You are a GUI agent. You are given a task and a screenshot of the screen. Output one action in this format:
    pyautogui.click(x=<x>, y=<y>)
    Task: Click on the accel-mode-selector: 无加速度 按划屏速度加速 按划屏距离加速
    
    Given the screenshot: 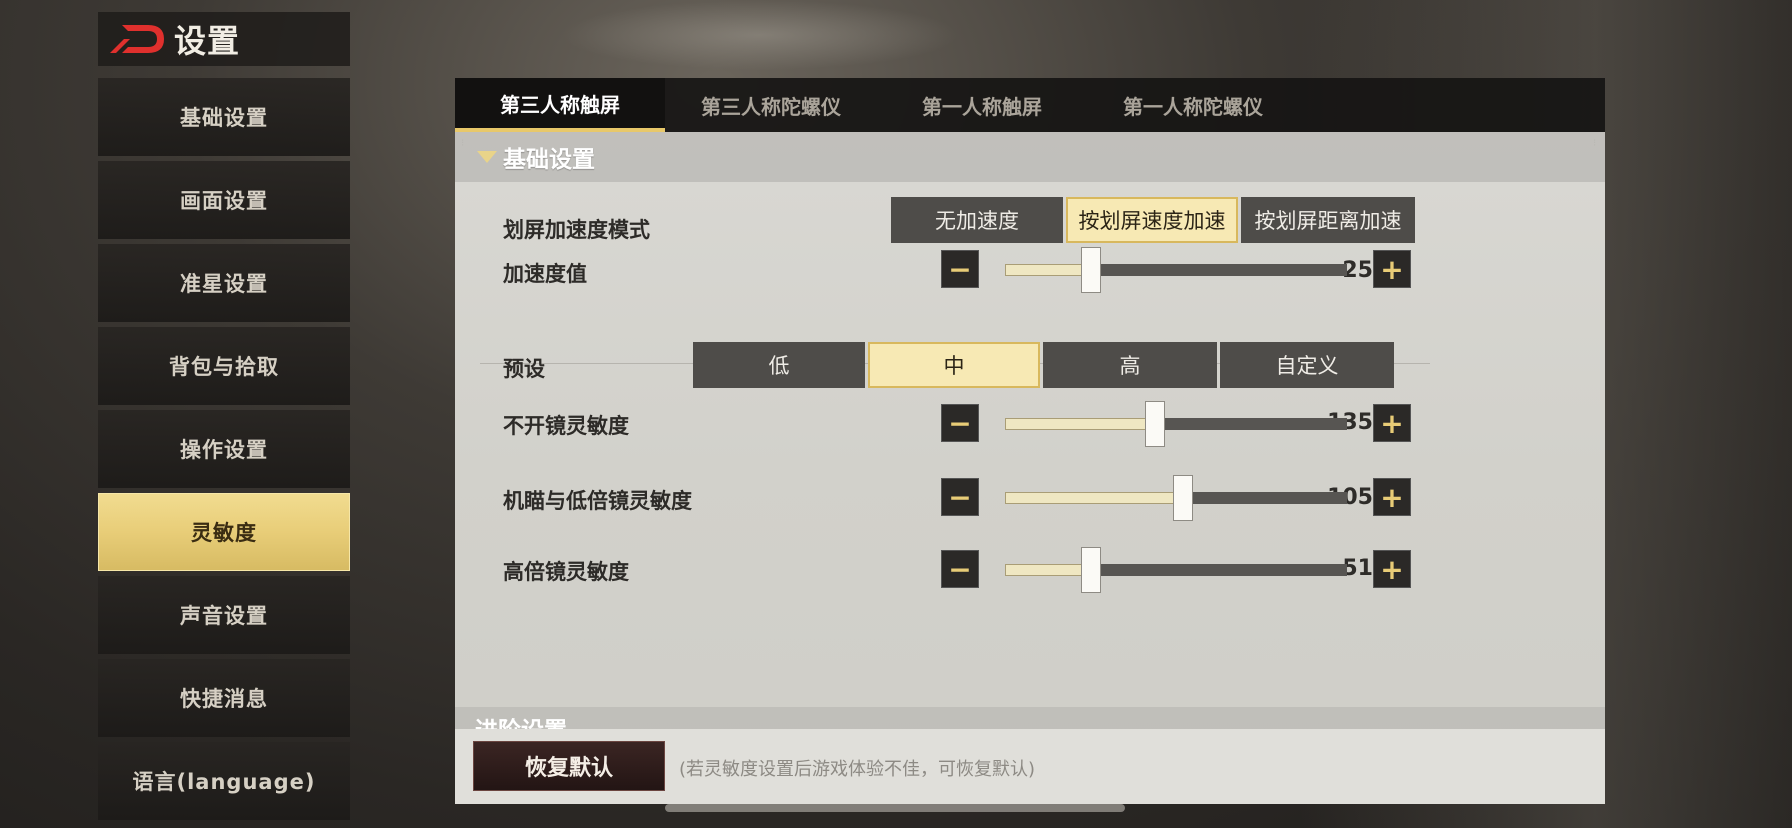 What is the action you would take?
    pyautogui.click(x=1154, y=220)
    